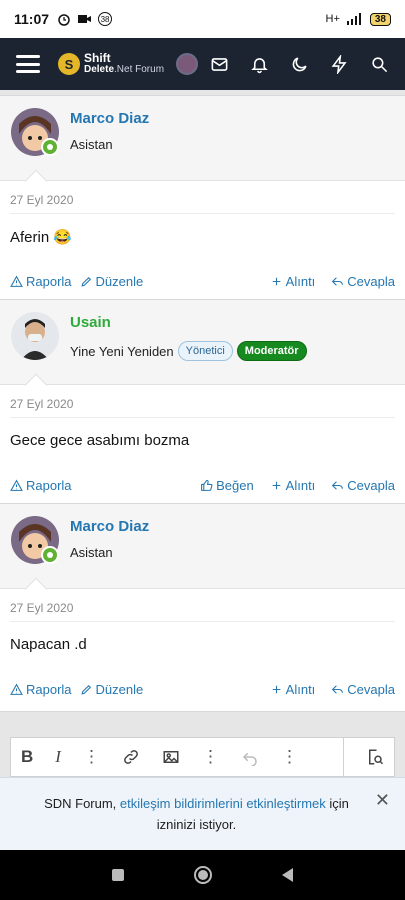 The height and width of the screenshot is (900, 405). Describe the element at coordinates (207, 485) in the screenshot. I see `thumbs-up-icon` at that location.